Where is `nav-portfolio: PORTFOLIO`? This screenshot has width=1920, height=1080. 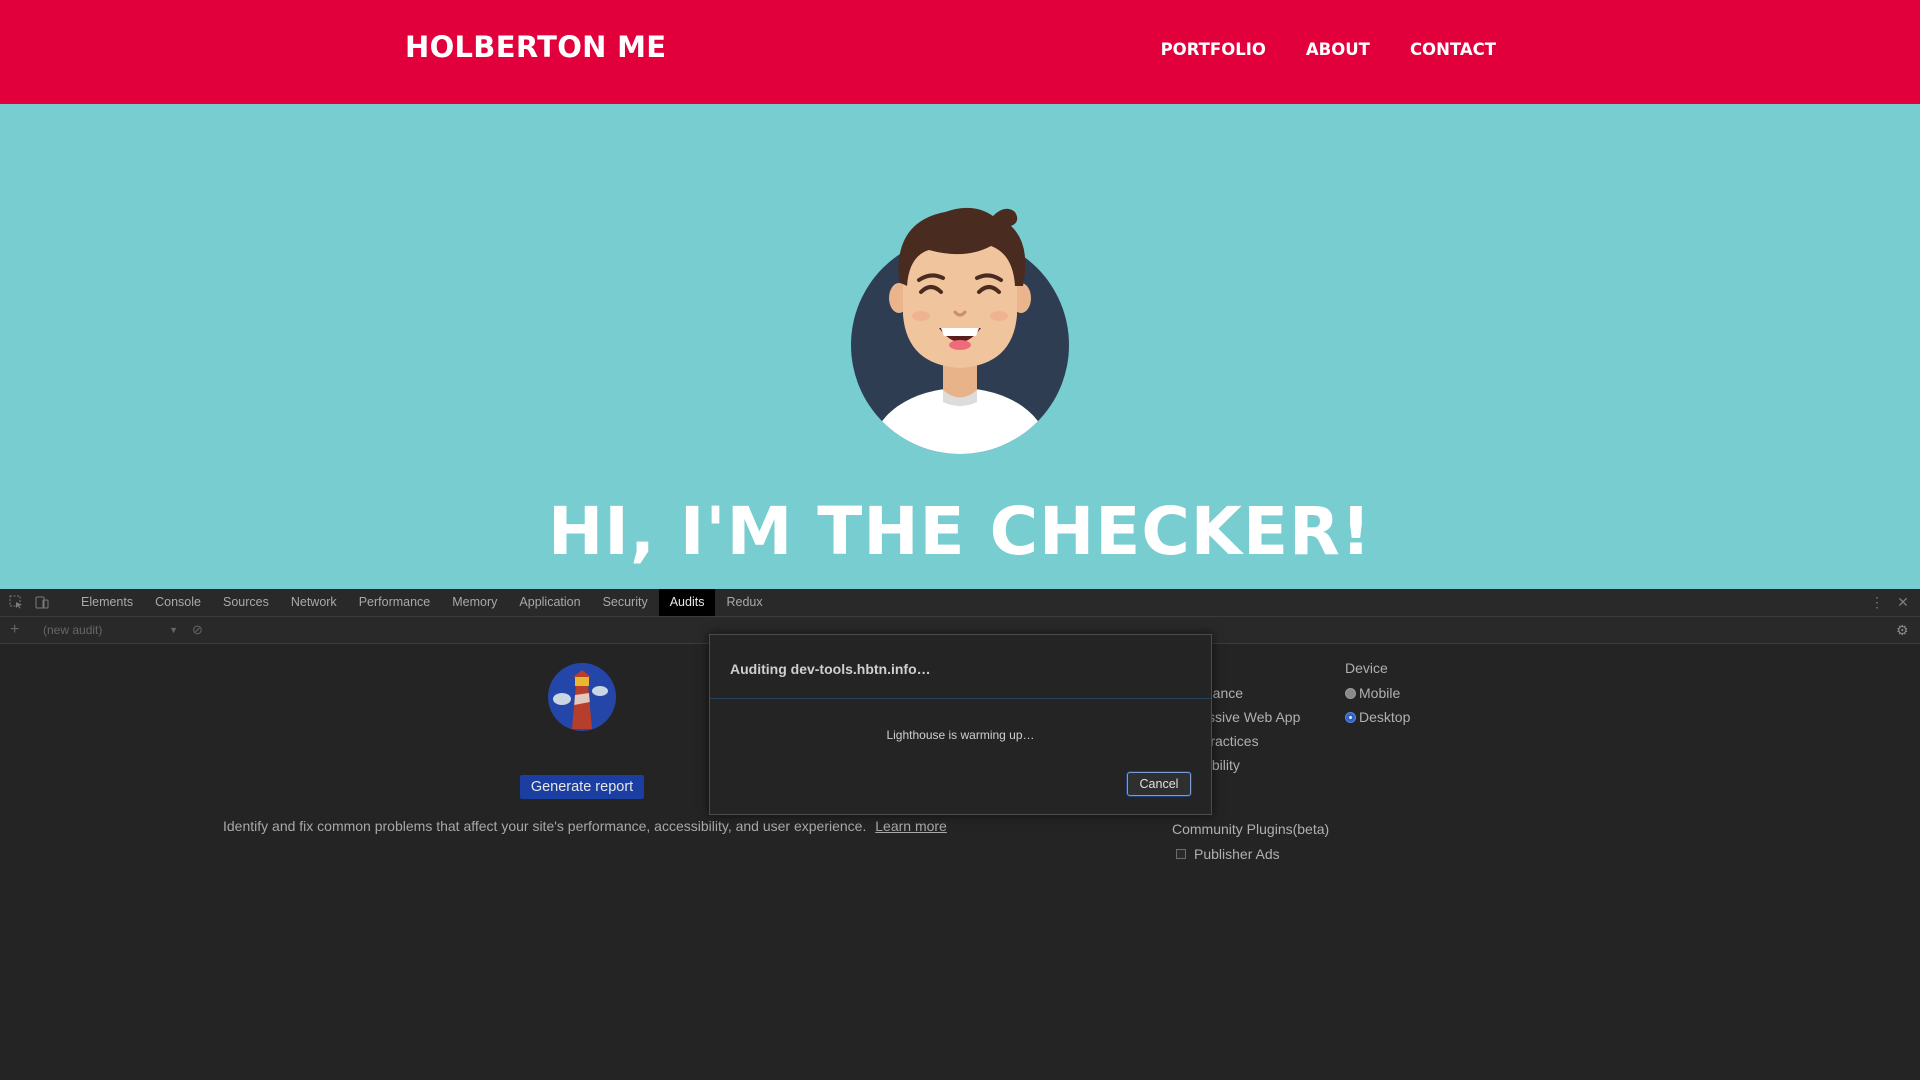 nav-portfolio: PORTFOLIO is located at coordinates (1213, 49).